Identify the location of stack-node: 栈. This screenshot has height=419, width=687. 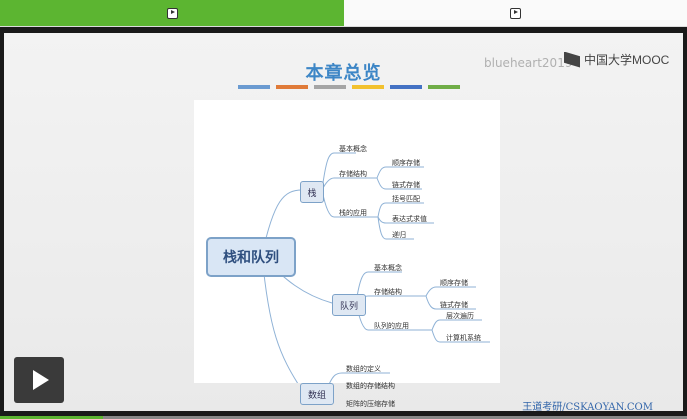
(312, 192).